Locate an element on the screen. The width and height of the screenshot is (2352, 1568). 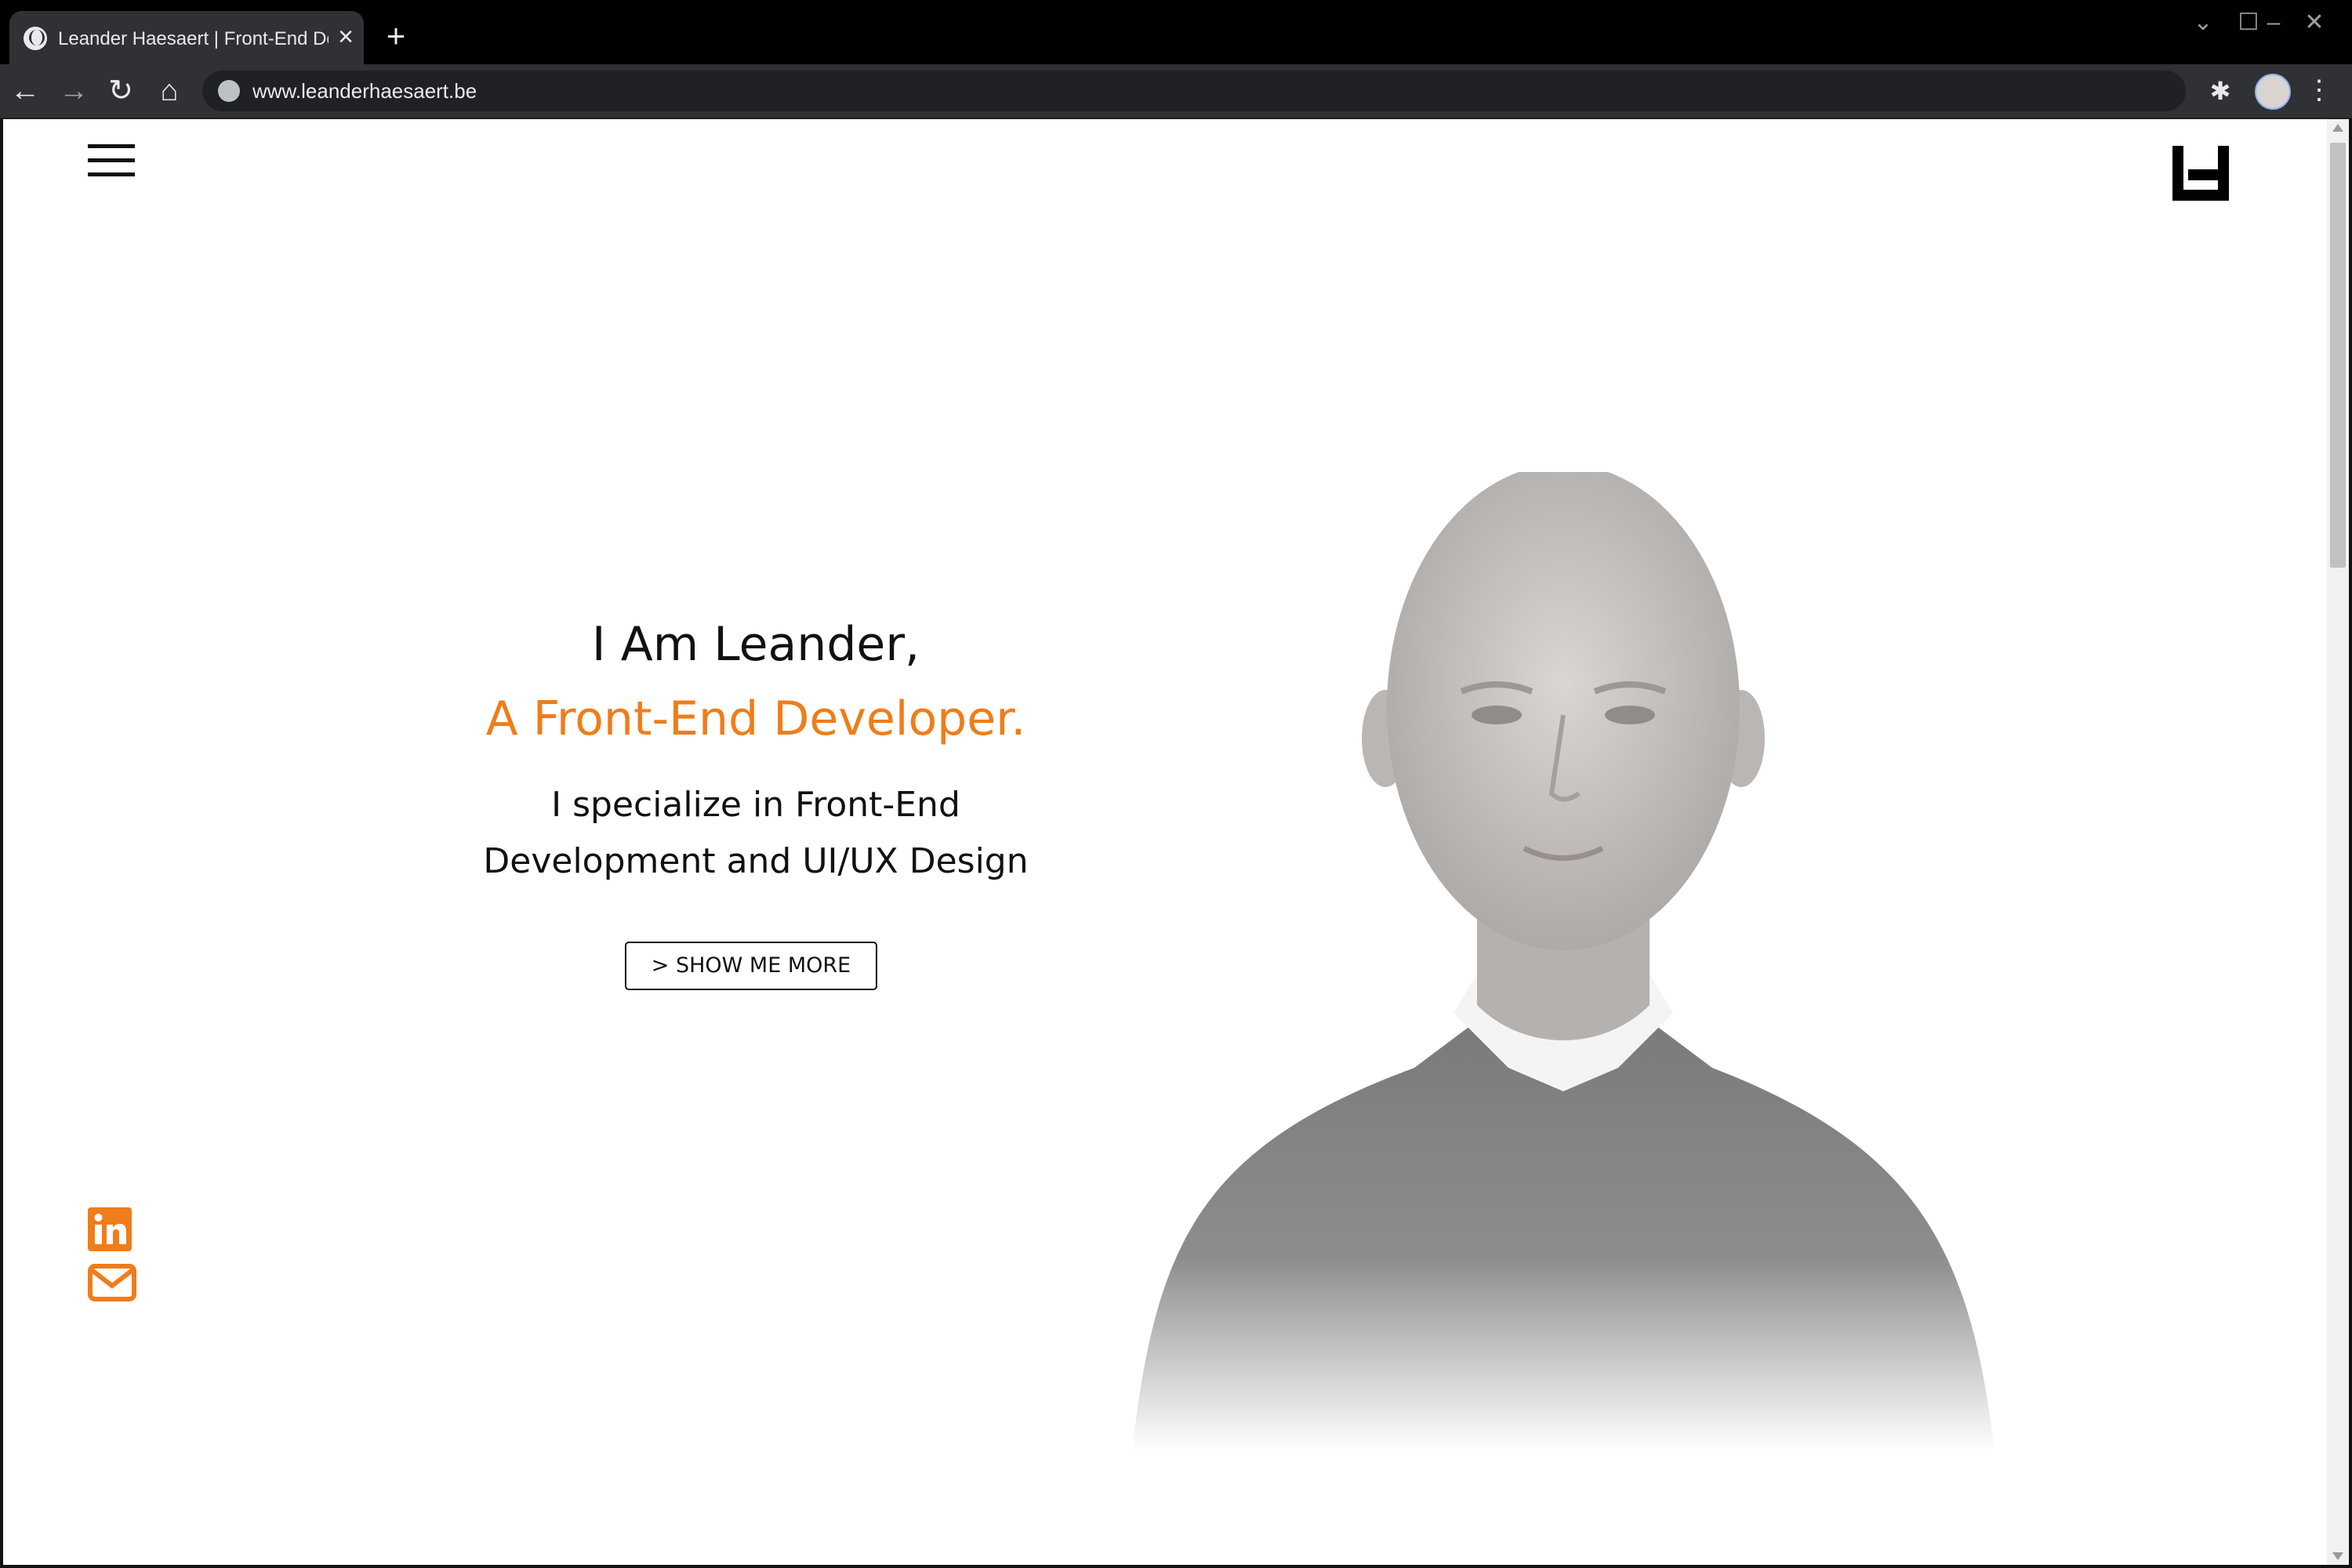
extensions-icon: ✱ is located at coordinates (2220, 91).